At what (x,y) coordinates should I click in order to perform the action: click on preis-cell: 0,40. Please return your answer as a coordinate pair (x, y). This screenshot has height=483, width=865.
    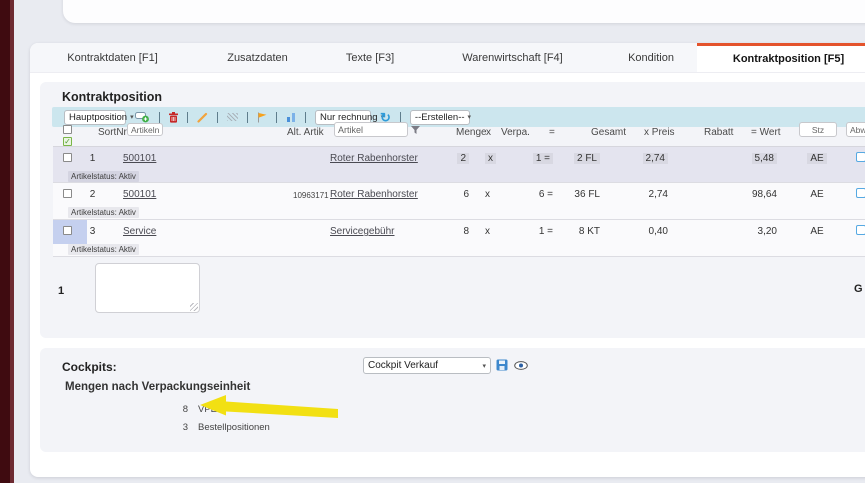
    Looking at the image, I should click on (658, 231).